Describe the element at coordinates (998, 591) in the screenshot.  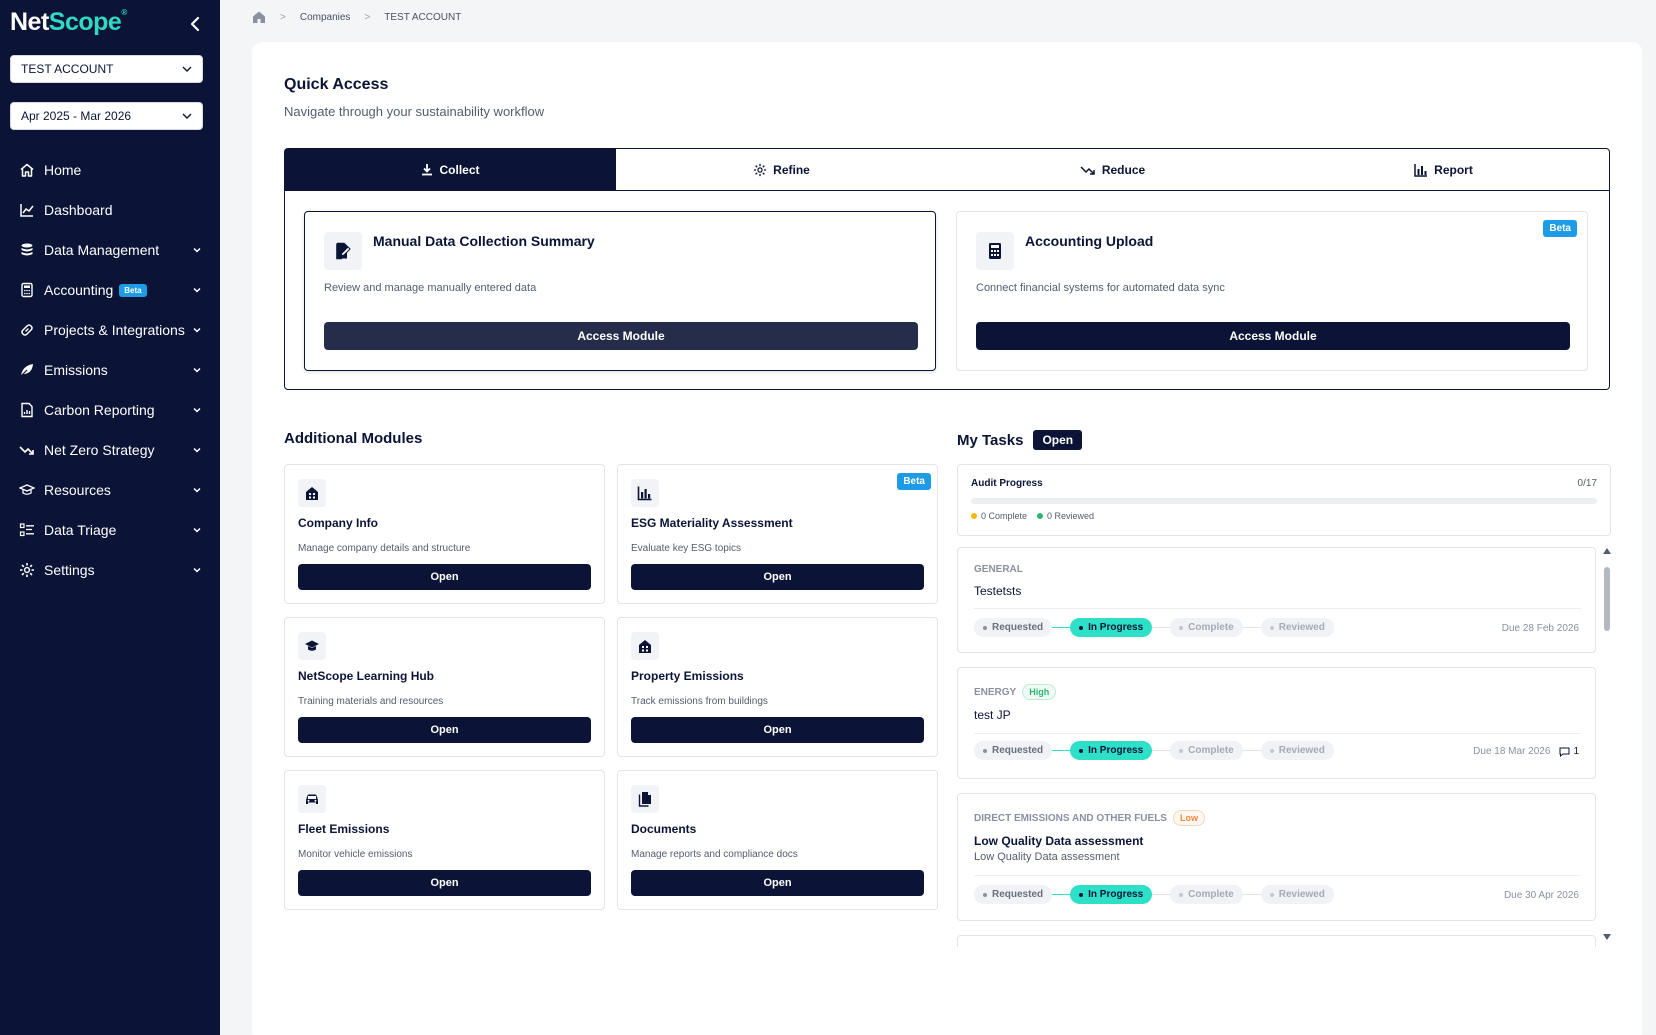
I see `task-name: Testetsts` at that location.